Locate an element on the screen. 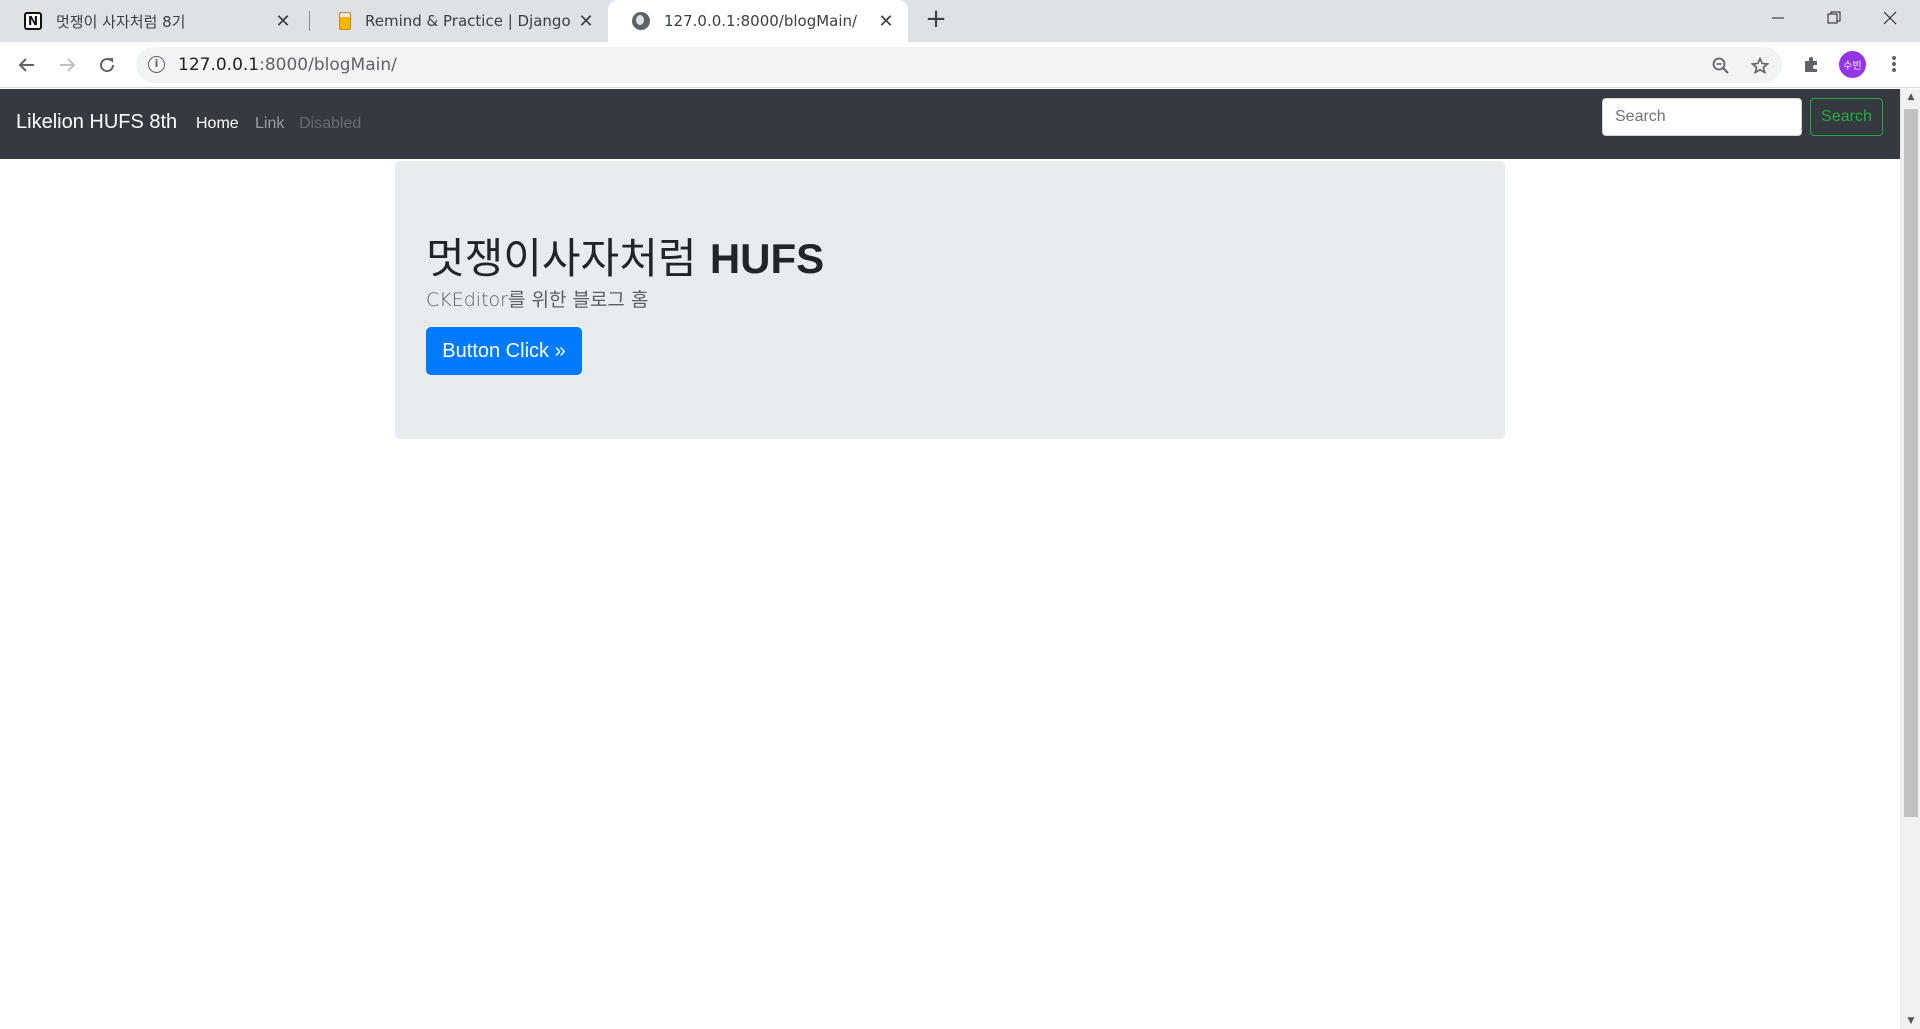 This screenshot has height=1029, width=1920. scroll-up-arrow: ▲ is located at coordinates (1910, 97).